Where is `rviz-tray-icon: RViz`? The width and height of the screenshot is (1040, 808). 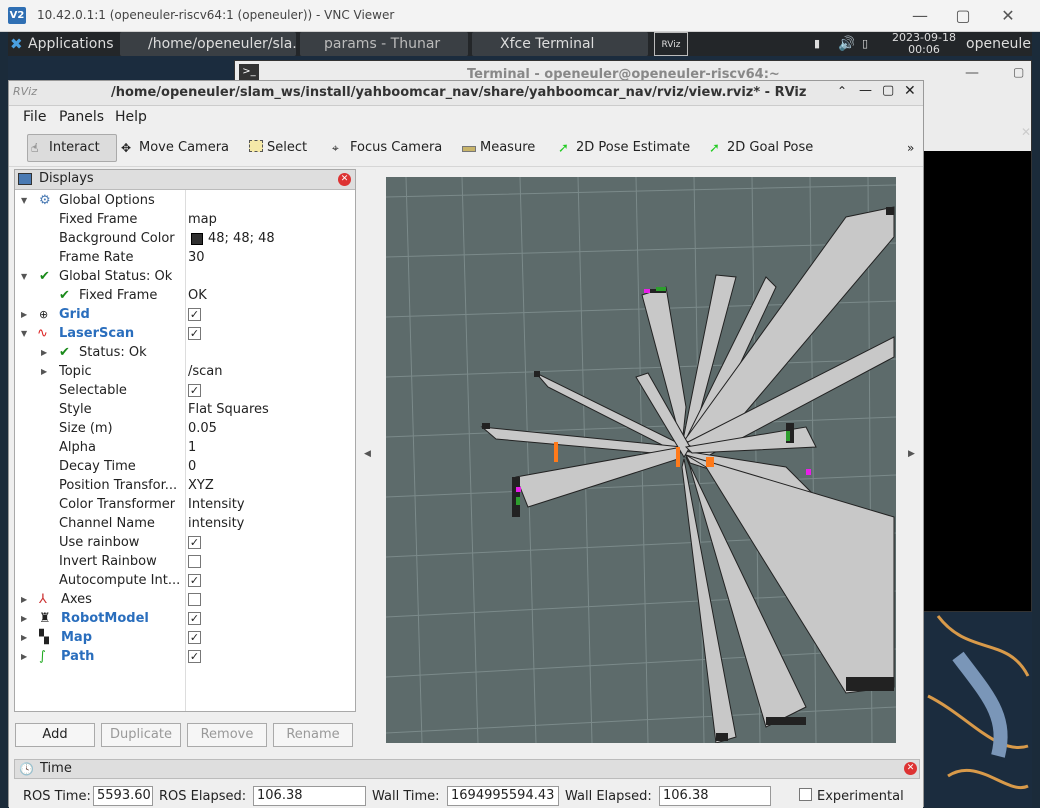
rviz-tray-icon: RViz is located at coordinates (671, 44).